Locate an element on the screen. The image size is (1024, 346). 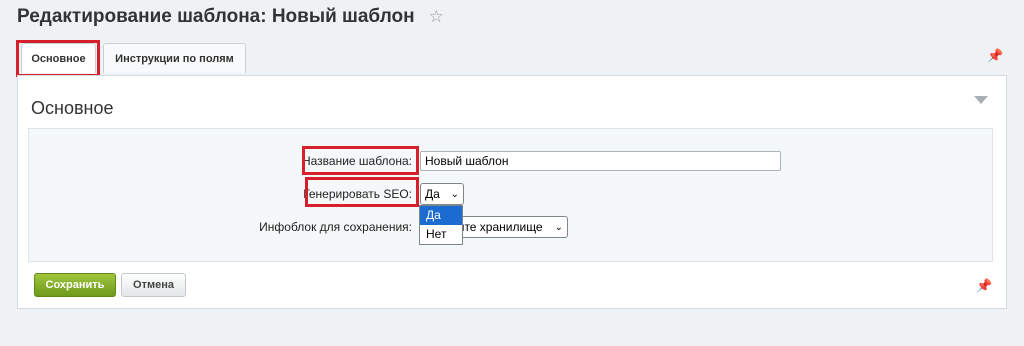
iblock-row: Инфоблок для сохранения: ите хранилище ⌄ is located at coordinates (384, 227).